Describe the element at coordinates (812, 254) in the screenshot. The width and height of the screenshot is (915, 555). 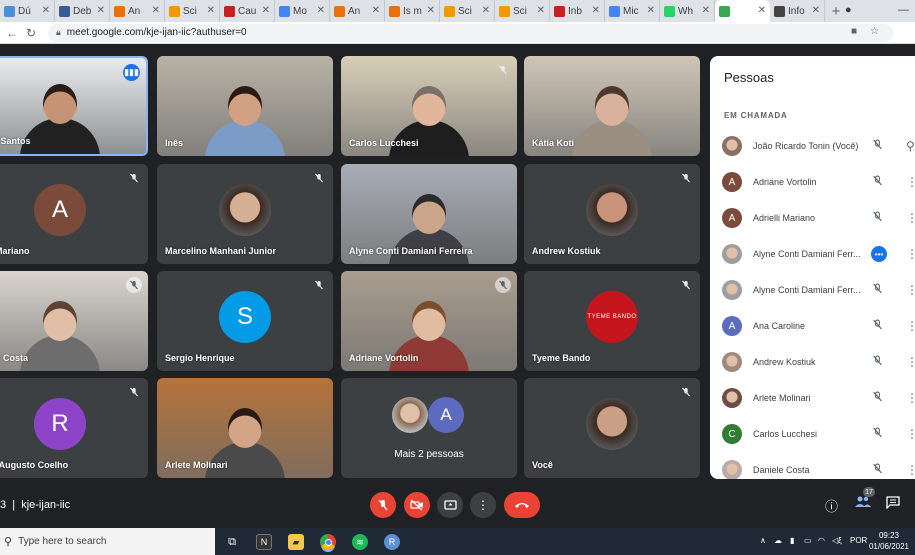
I see `people-list-item: Alyne Conti Damiani Ferr... ••• ⋮` at that location.